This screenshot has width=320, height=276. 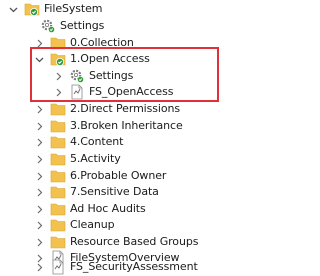 I want to click on tree-node-fs-openaccess: FS_OpenAccess, so click(x=113, y=92).